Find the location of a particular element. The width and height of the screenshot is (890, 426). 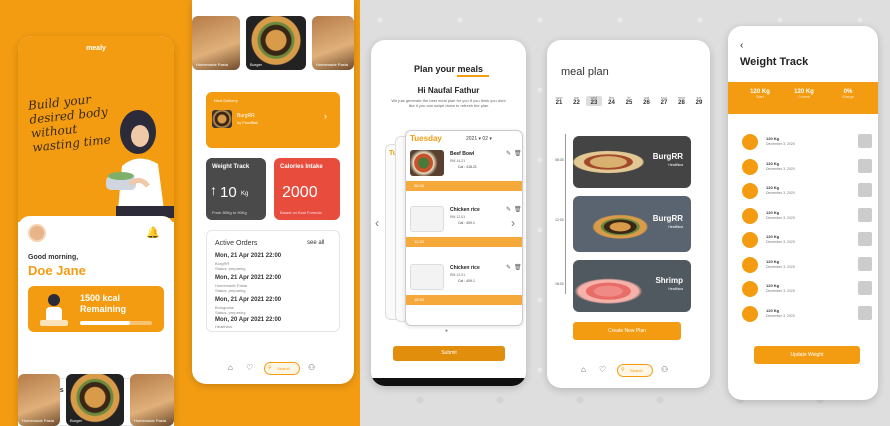

submit-button: Submit is located at coordinates (449, 353).